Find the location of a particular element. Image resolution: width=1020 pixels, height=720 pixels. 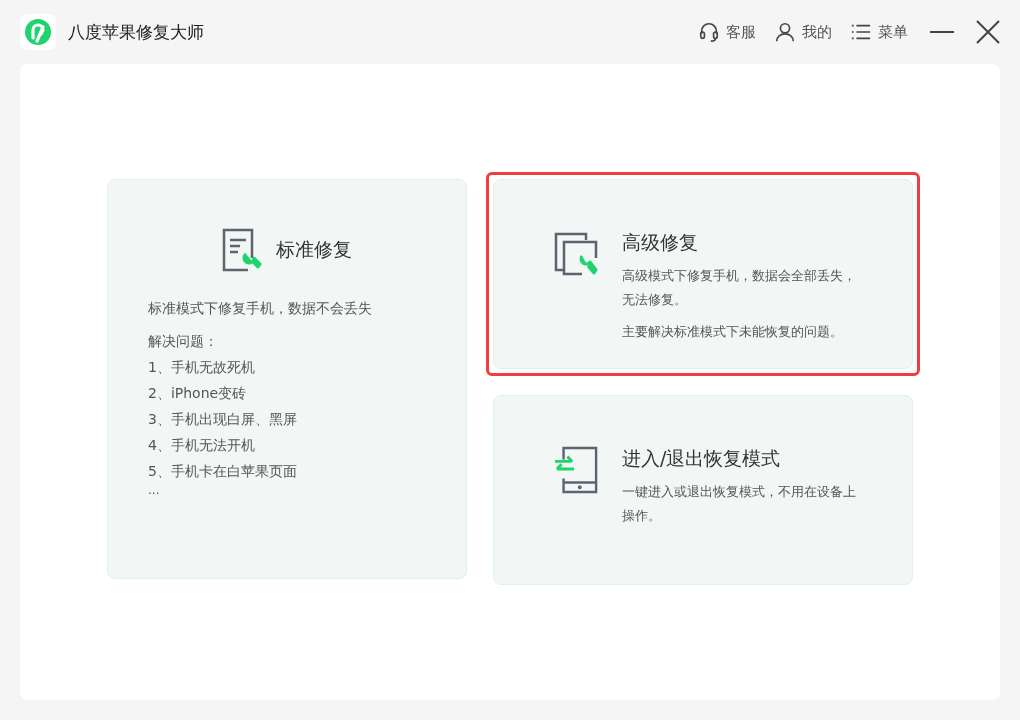

card-description: 高级模式下修复手机，数据会全部丢失，无法修复。 is located at coordinates (739, 288).